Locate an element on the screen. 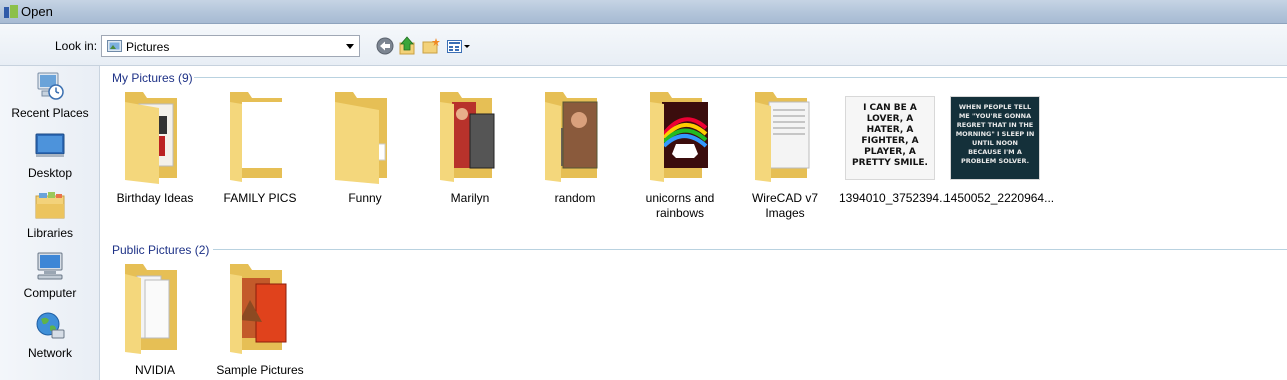 Image resolution: width=1287 pixels, height=380 pixels. title-bar: Open is located at coordinates (643, 12).